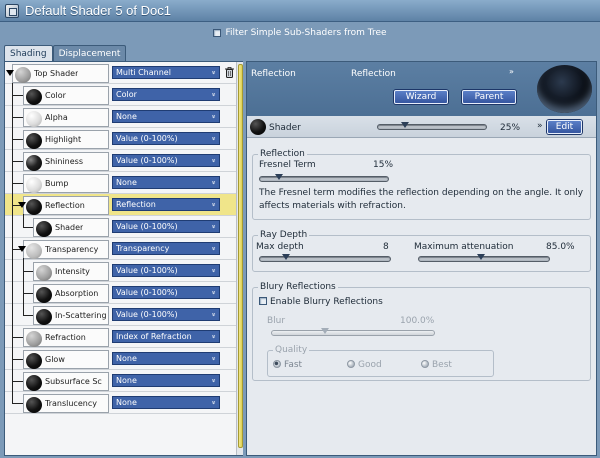 The image size is (600, 458). I want to click on tree-scrollbar, so click(239, 258).